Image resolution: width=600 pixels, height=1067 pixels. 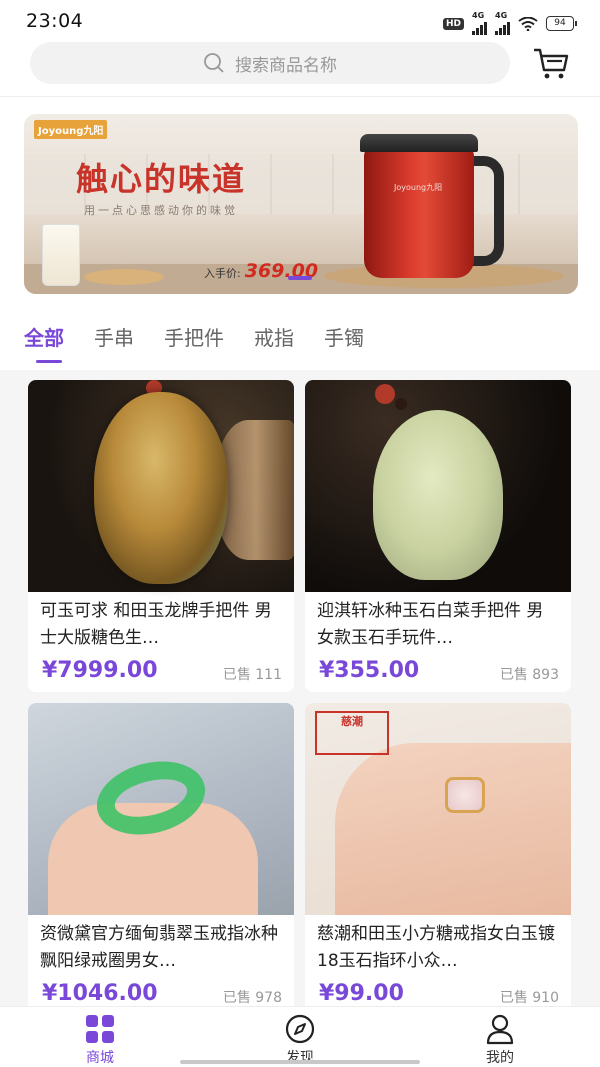 I want to click on product-card: 资微黛官方缅甸翡翠玉戒指冰种飘阳绿戒圈男女… ¥1046.00 已售 978, so click(x=161, y=859).